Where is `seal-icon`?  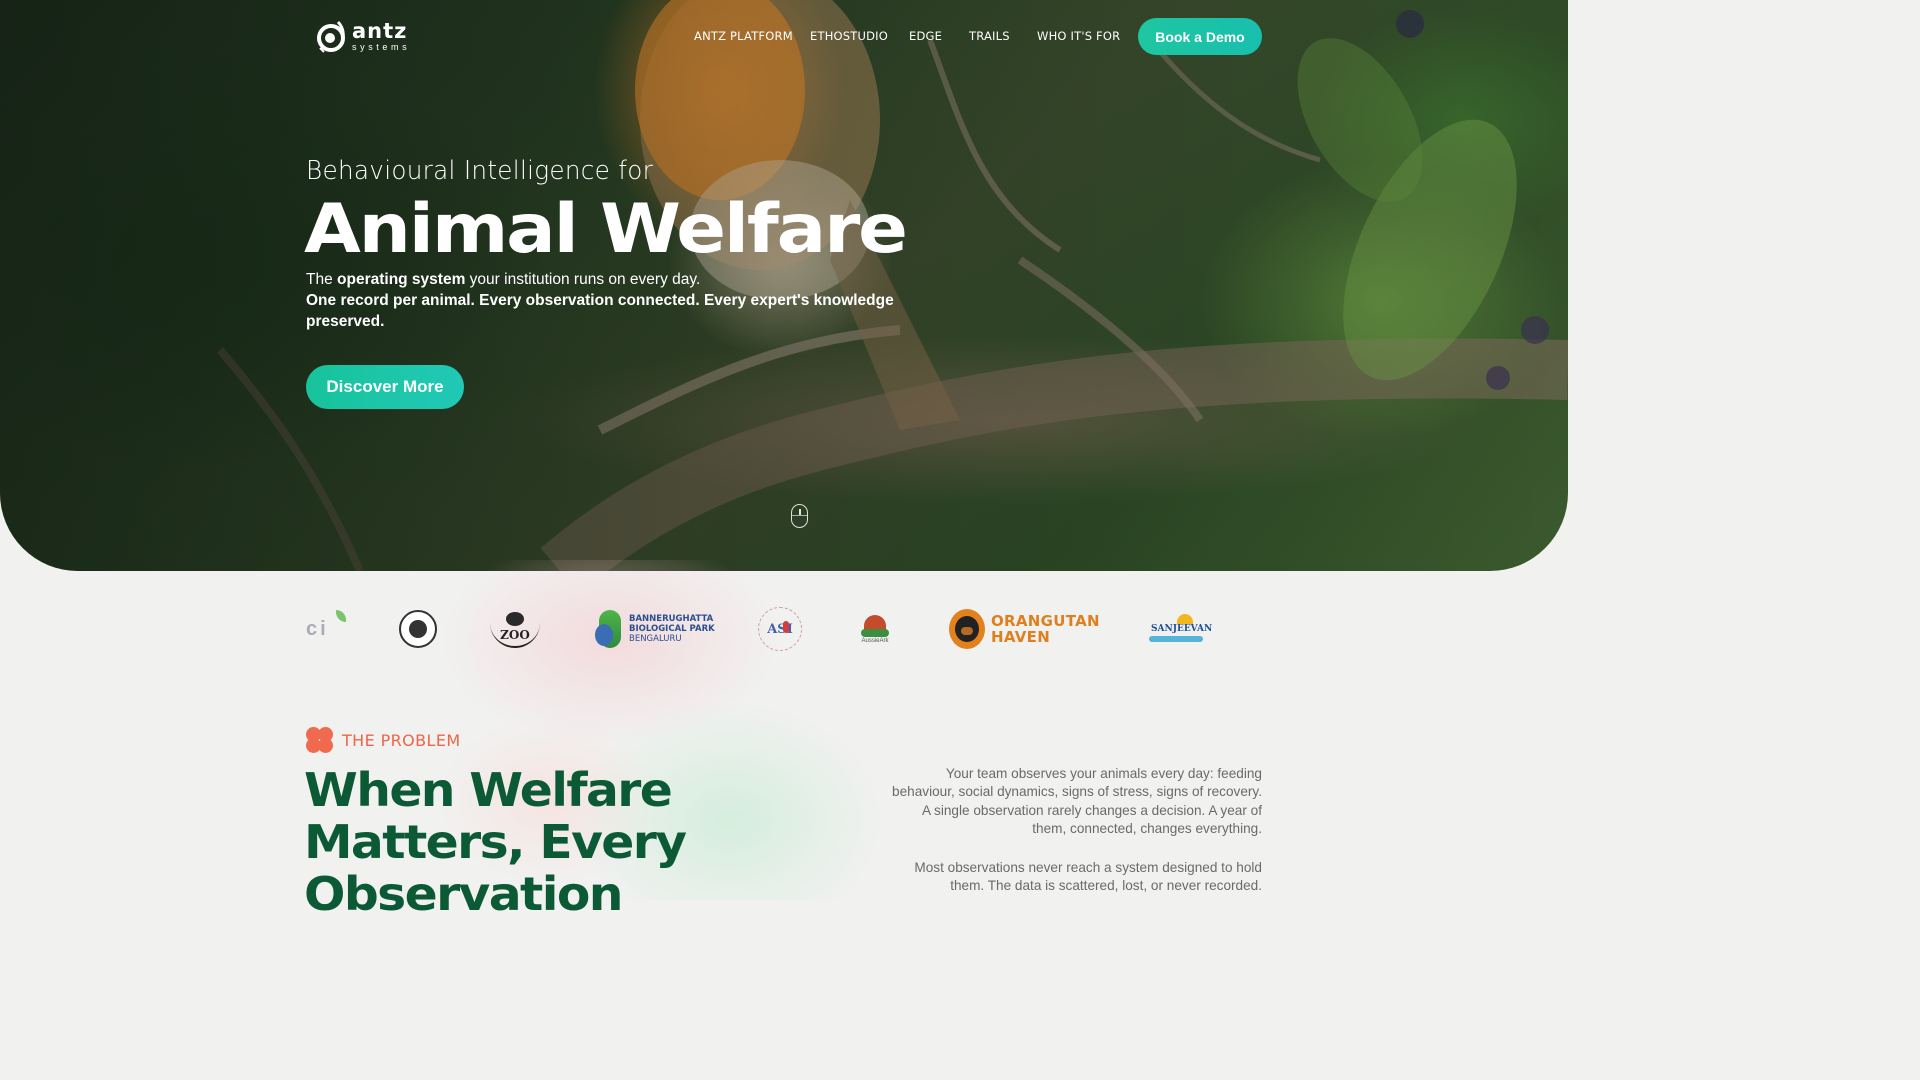
seal-icon is located at coordinates (418, 629).